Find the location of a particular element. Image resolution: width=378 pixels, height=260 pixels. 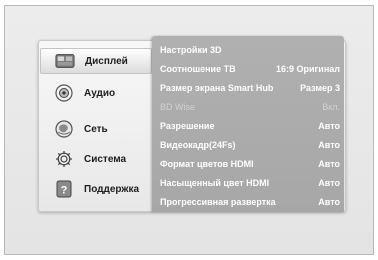

setting-row-bd-wise: BD Wise Вкл. is located at coordinates (250, 106).